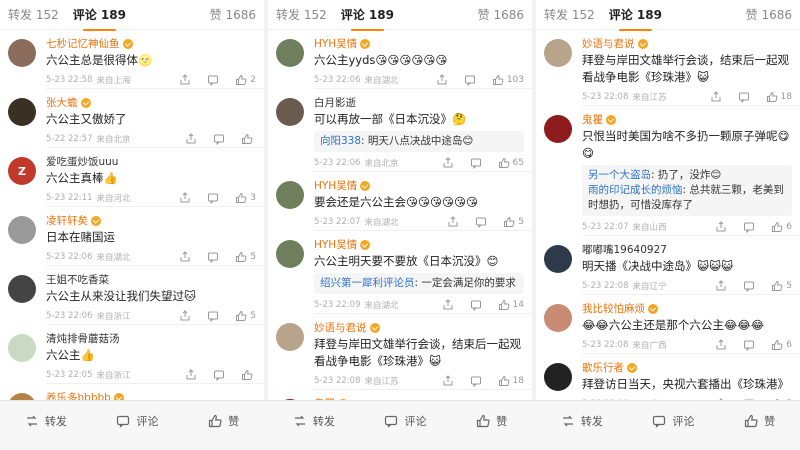 The image size is (800, 450). What do you see at coordinates (613, 309) in the screenshot?
I see `username: 我比较怕麻烦` at bounding box center [613, 309].